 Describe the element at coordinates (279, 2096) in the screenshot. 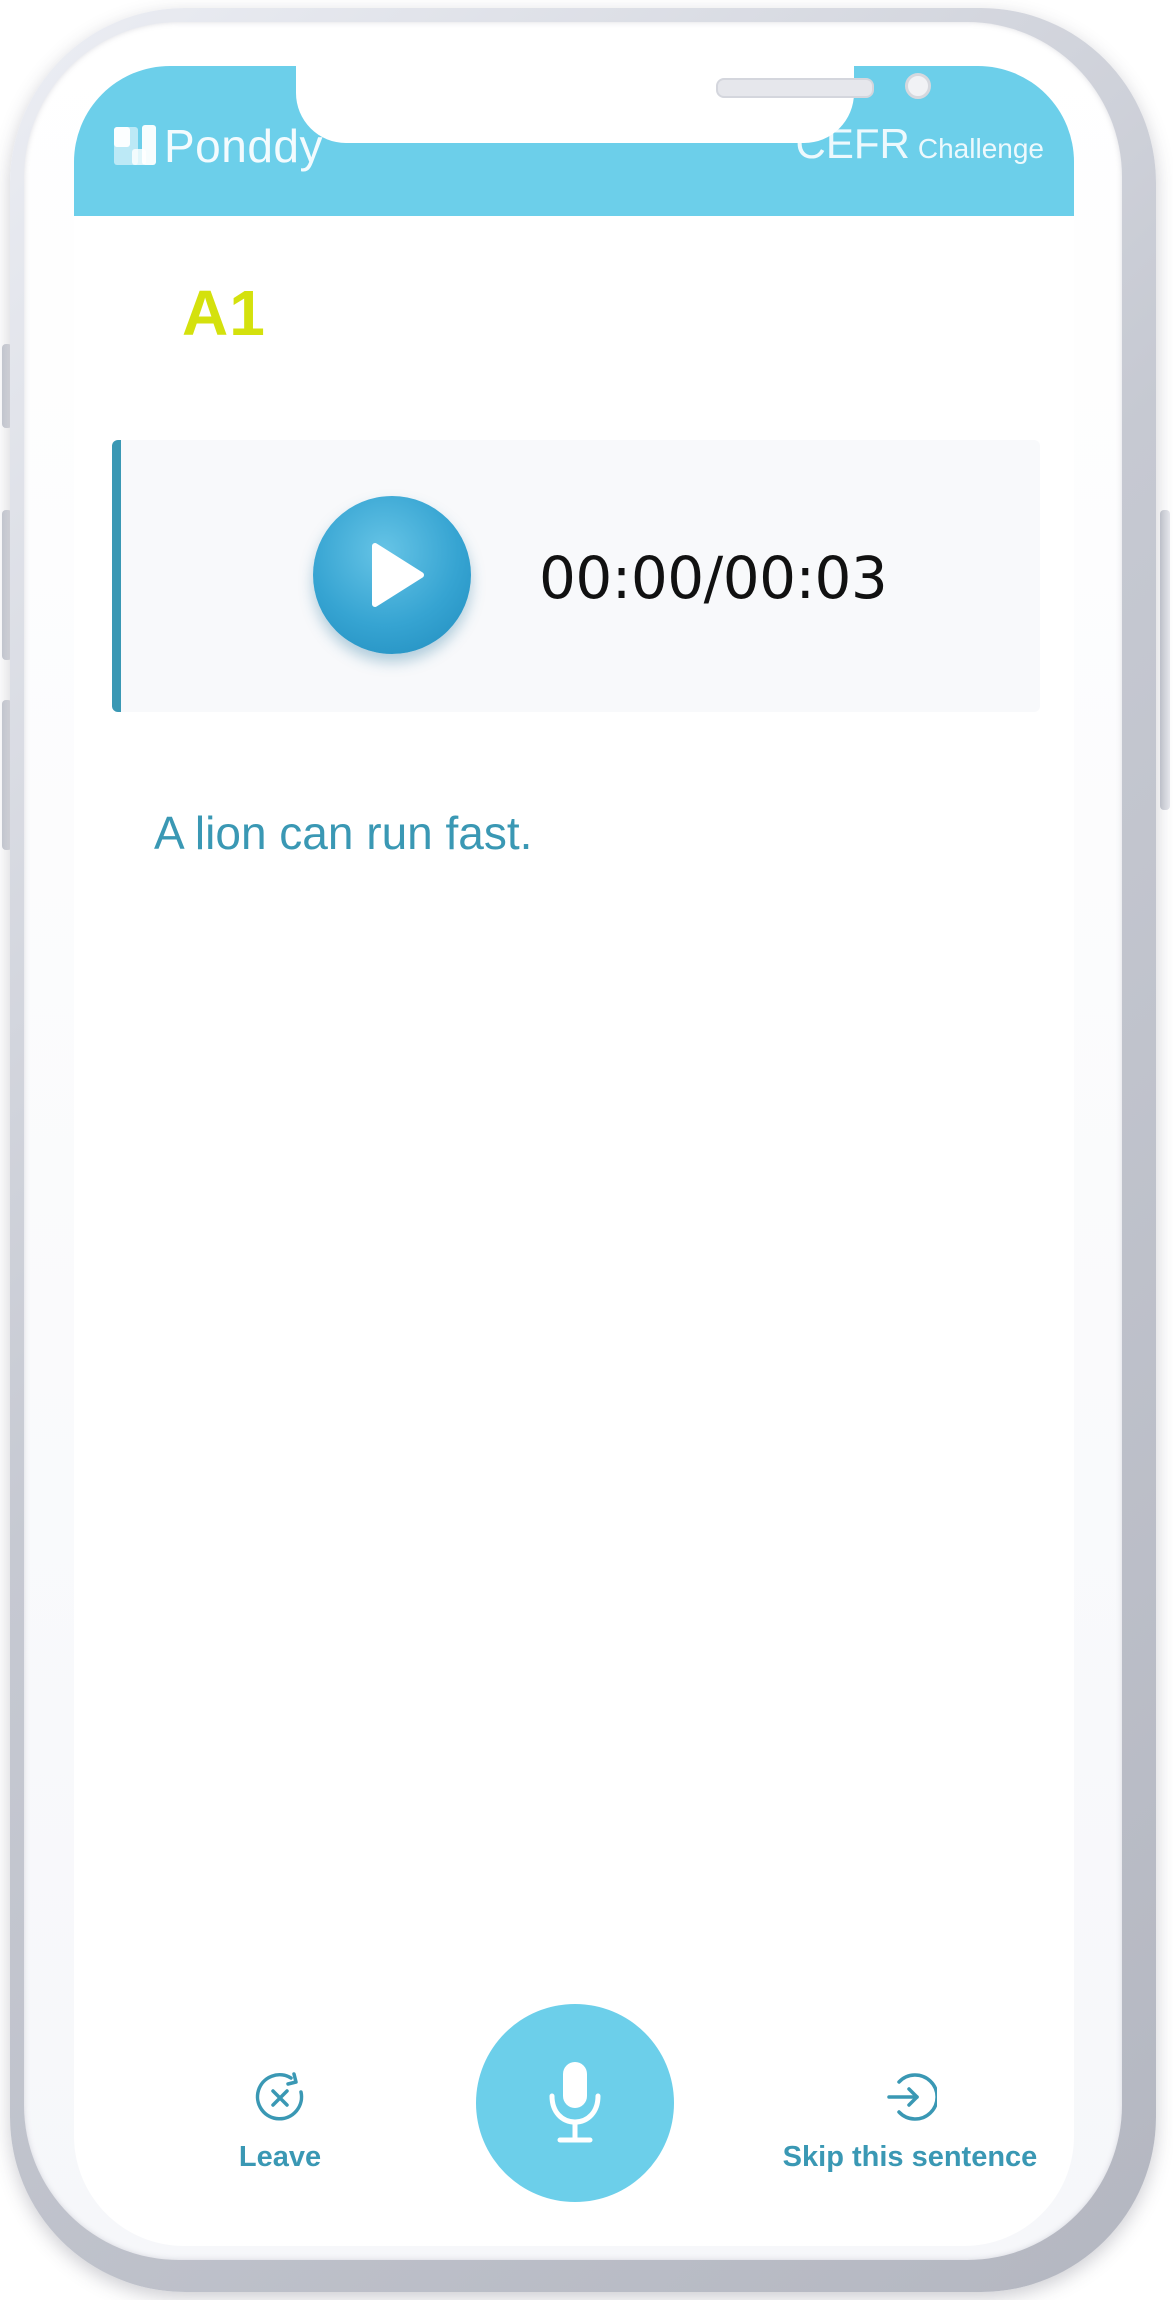

I see `close-circle-icon` at that location.